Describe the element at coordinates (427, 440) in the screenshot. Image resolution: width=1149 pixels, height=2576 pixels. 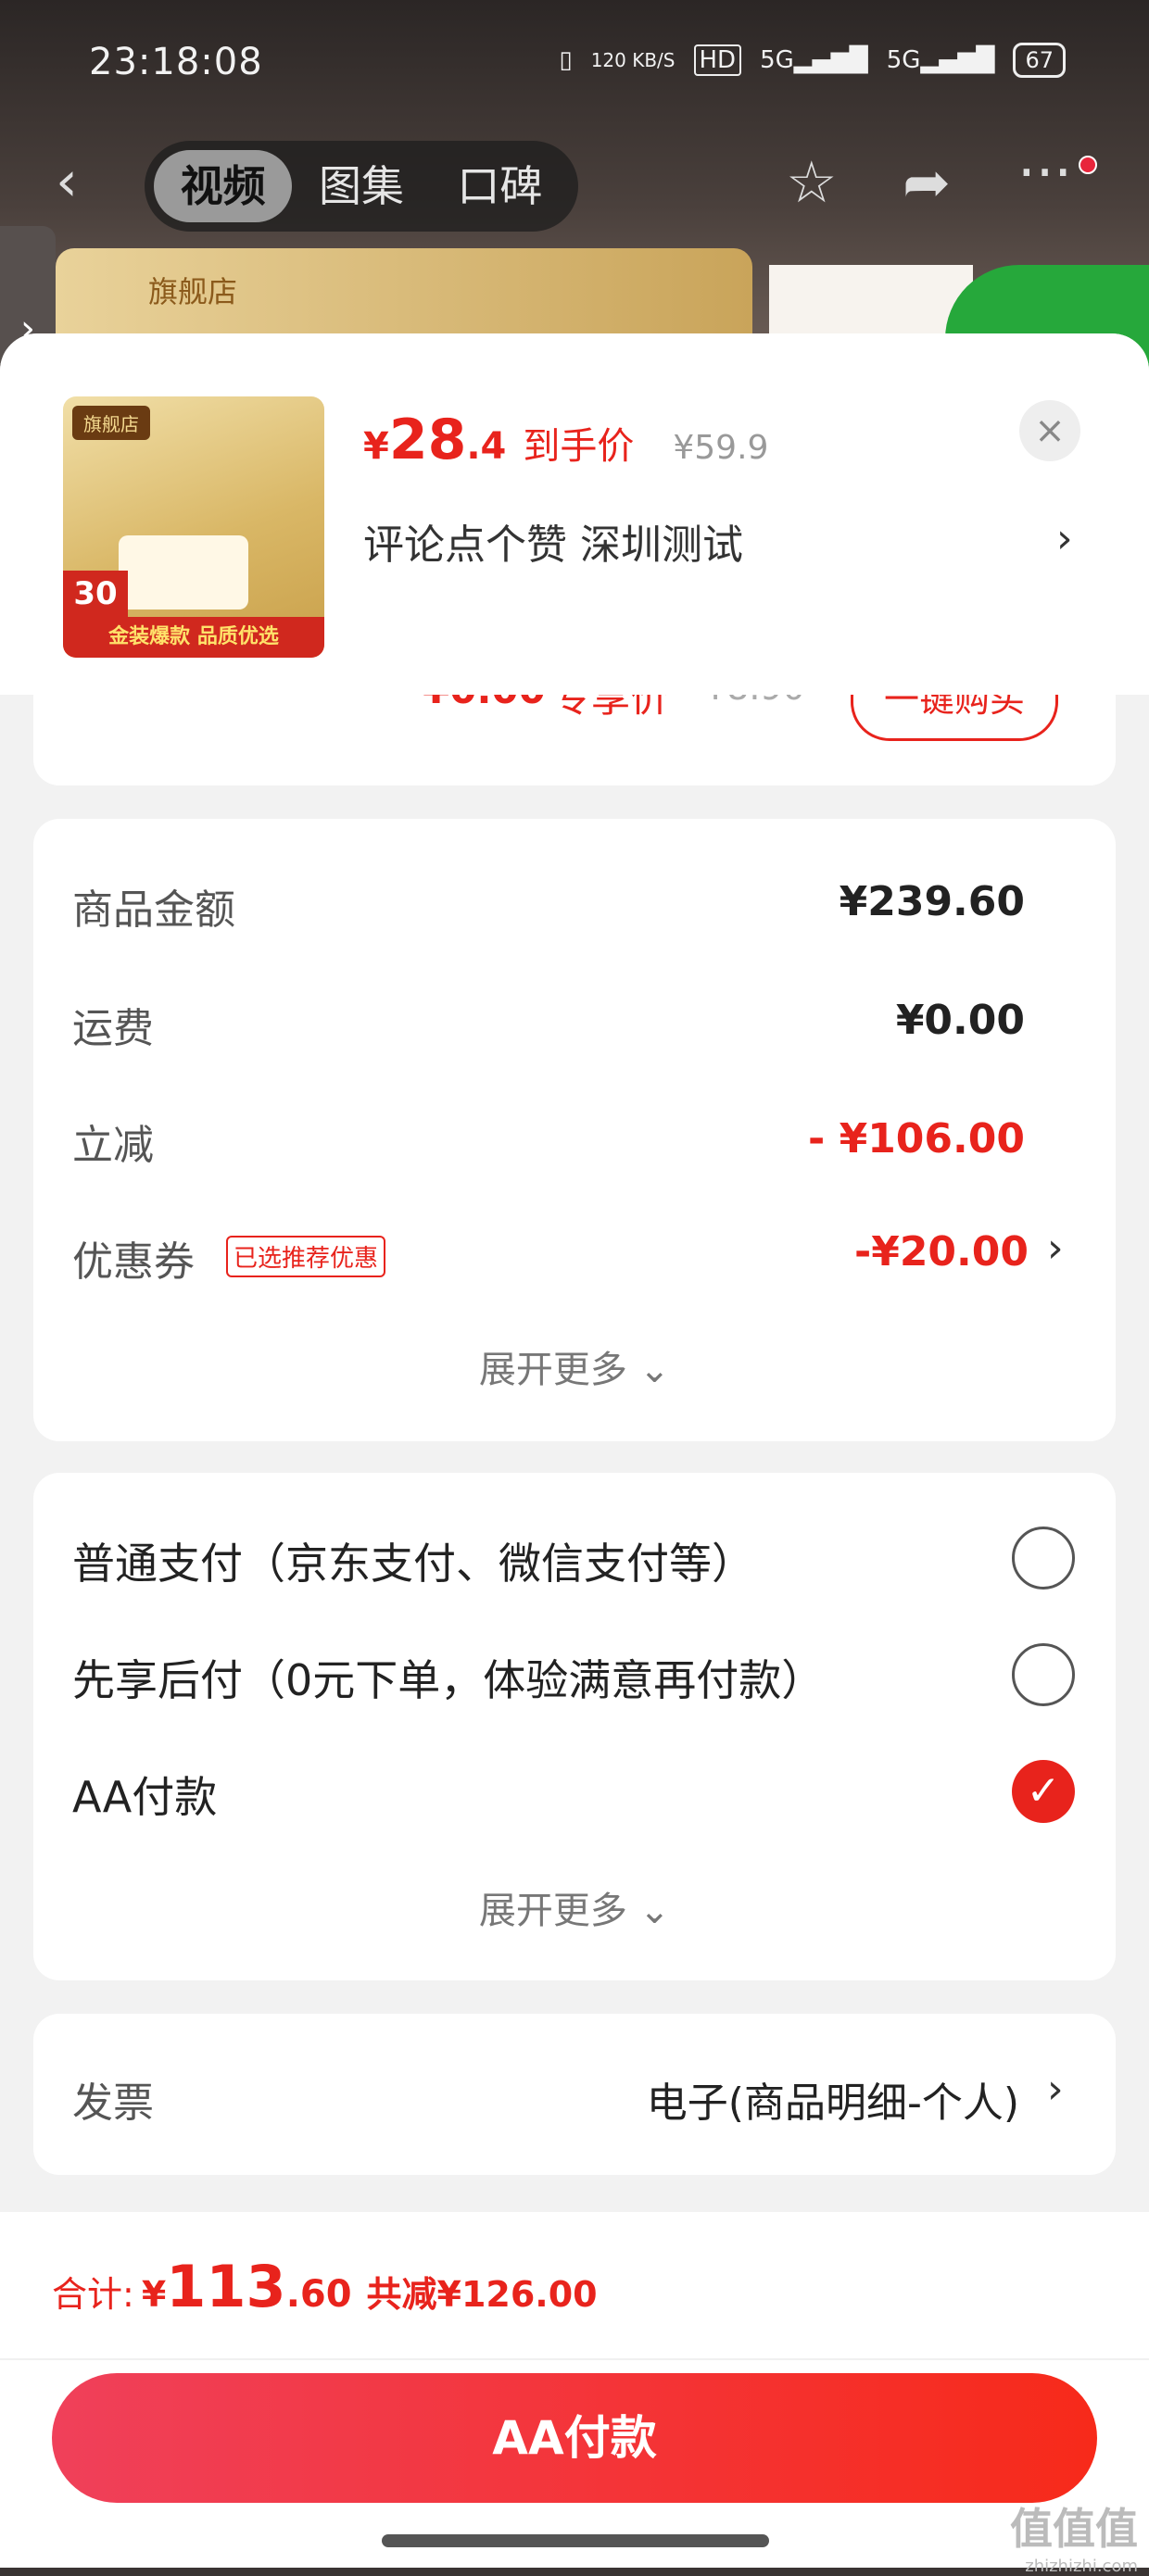
I see `final-price-int: 28` at that location.